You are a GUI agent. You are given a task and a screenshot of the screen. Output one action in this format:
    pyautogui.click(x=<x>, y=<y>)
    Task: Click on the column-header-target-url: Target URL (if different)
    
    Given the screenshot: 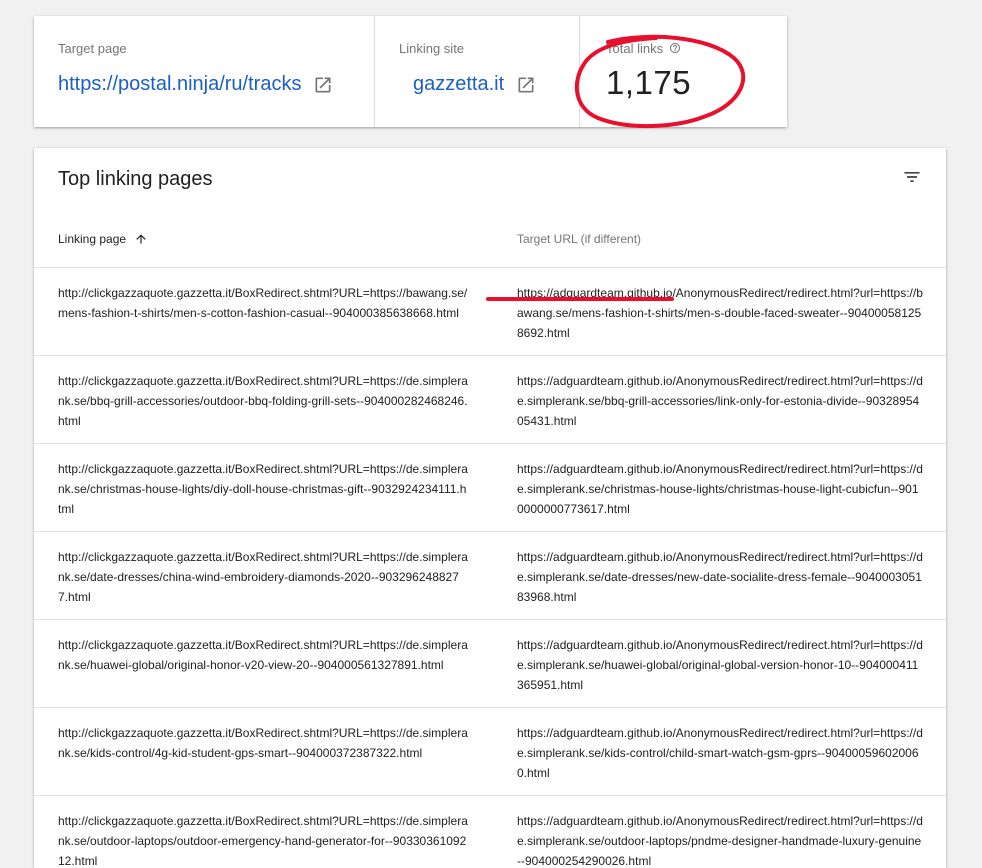 What is the action you would take?
    pyautogui.click(x=579, y=239)
    